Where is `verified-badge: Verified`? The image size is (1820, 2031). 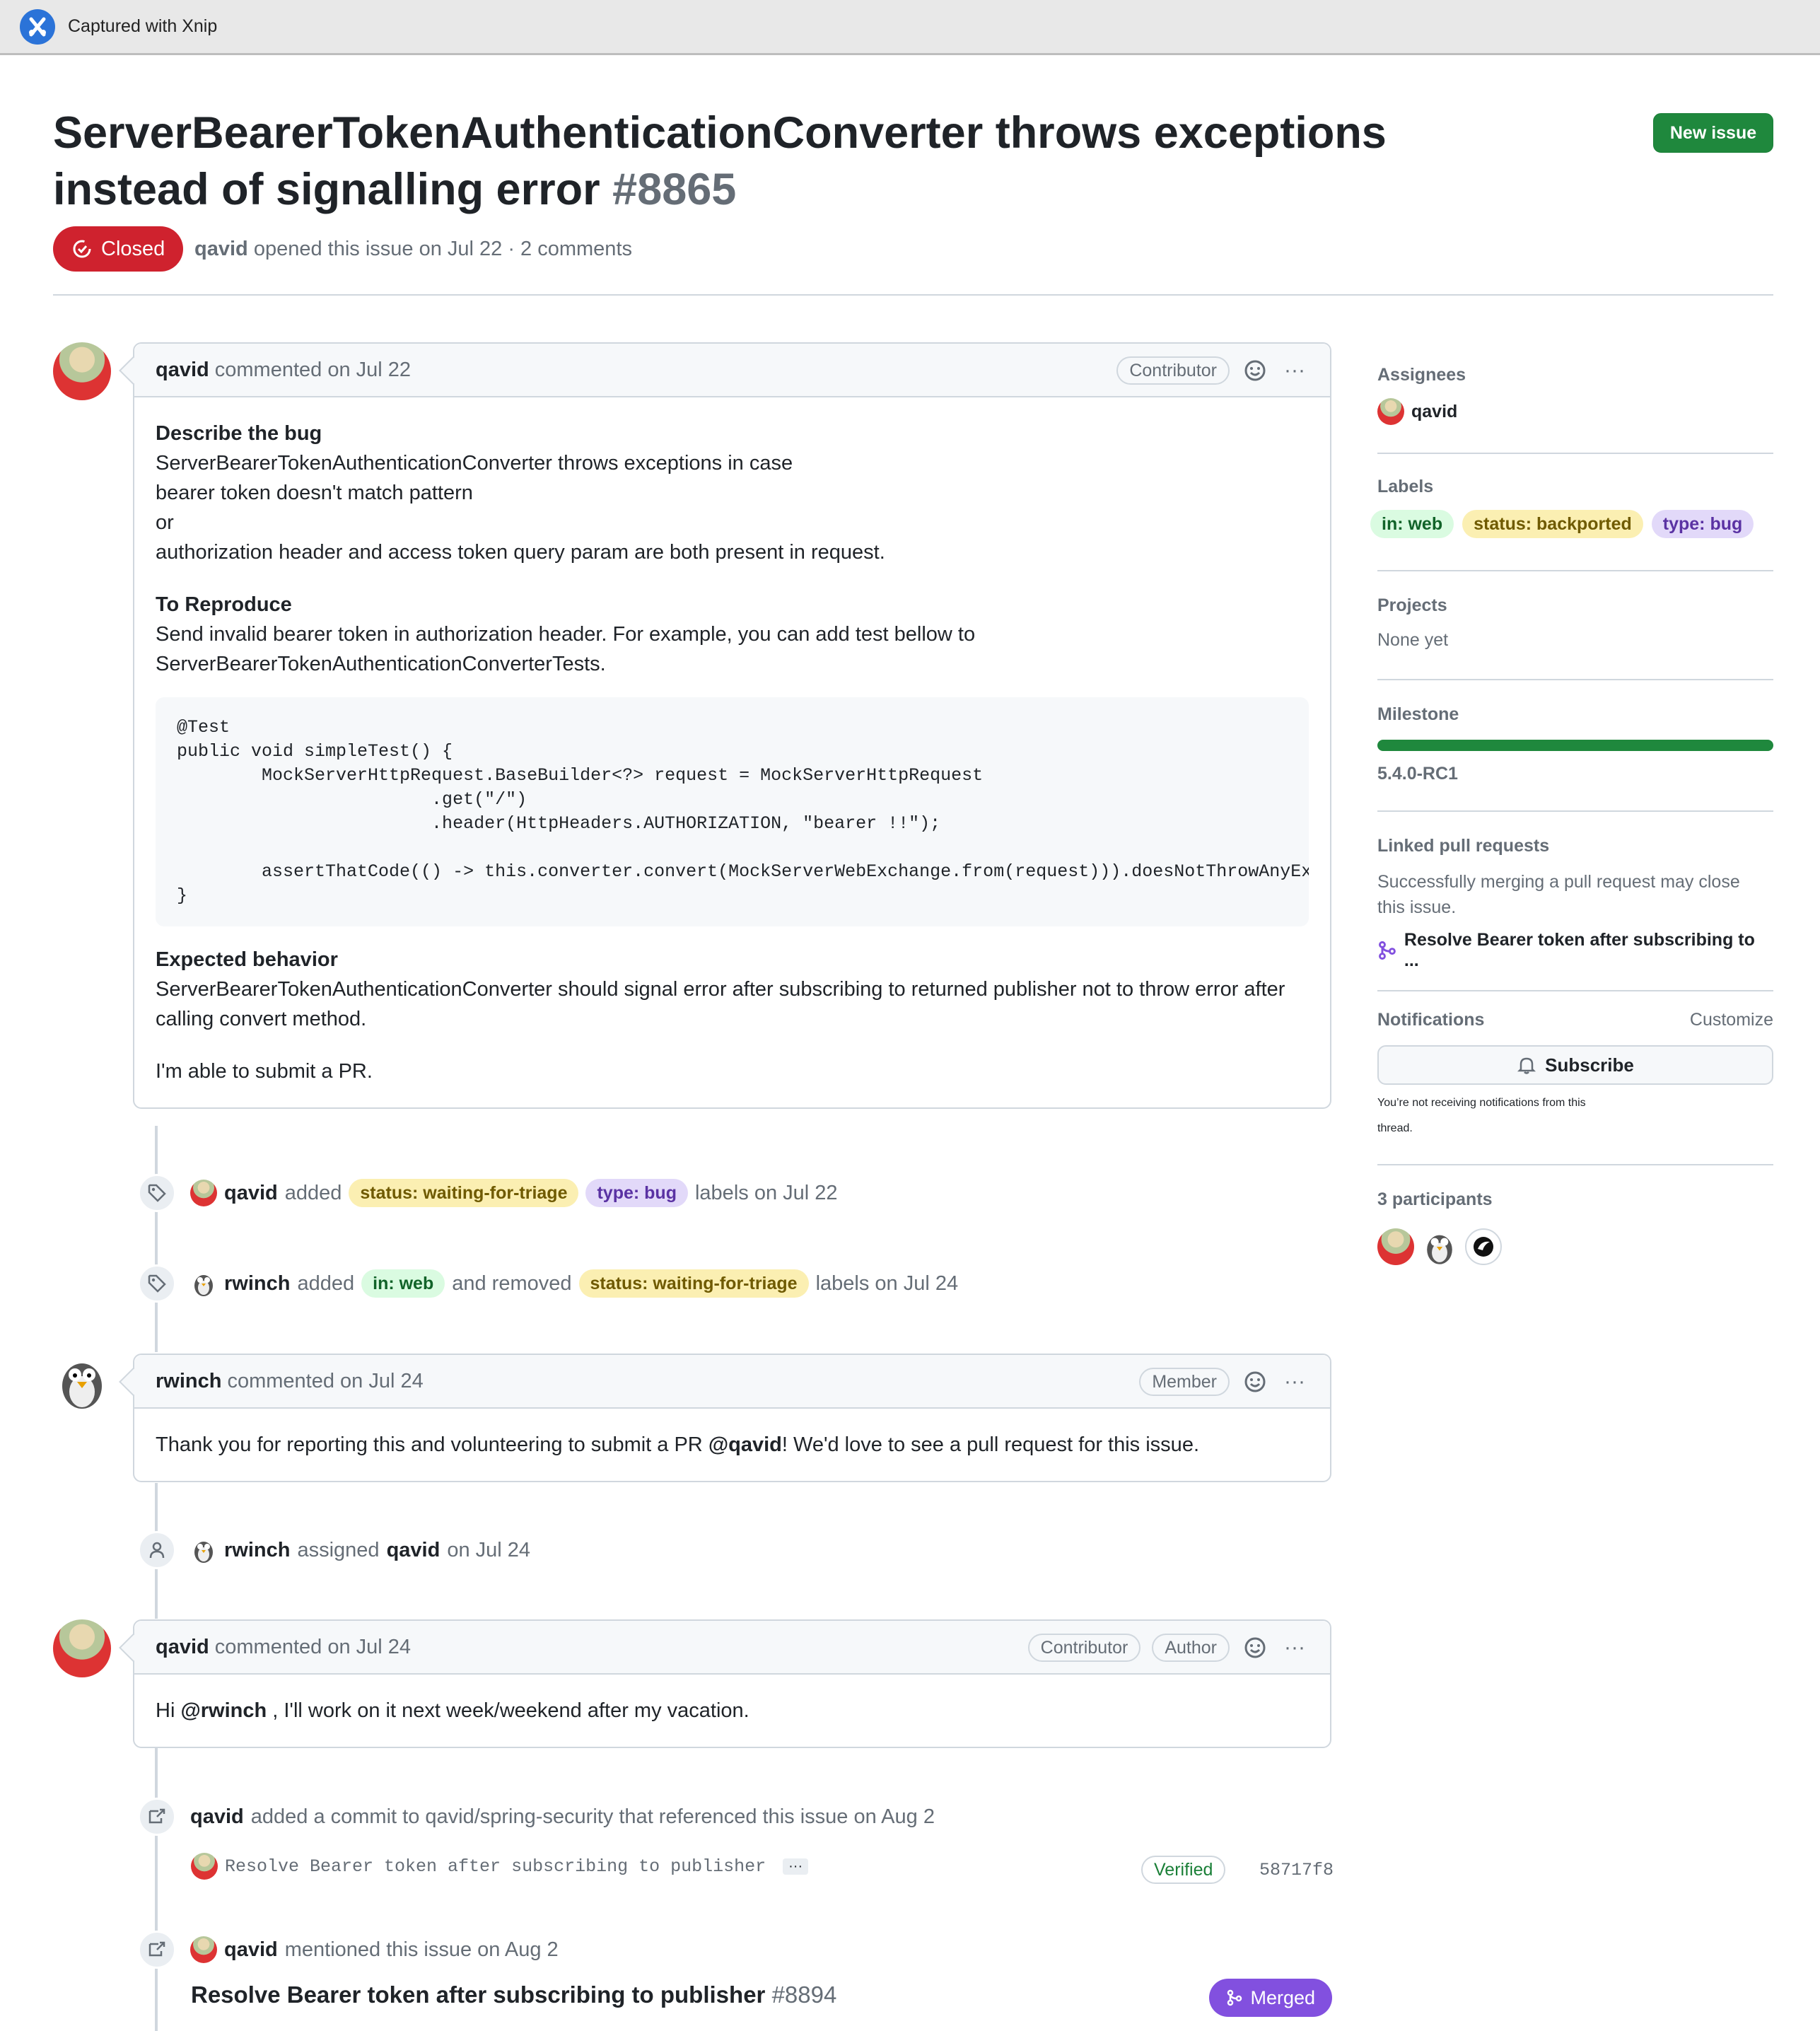
verified-badge: Verified is located at coordinates (1183, 1870).